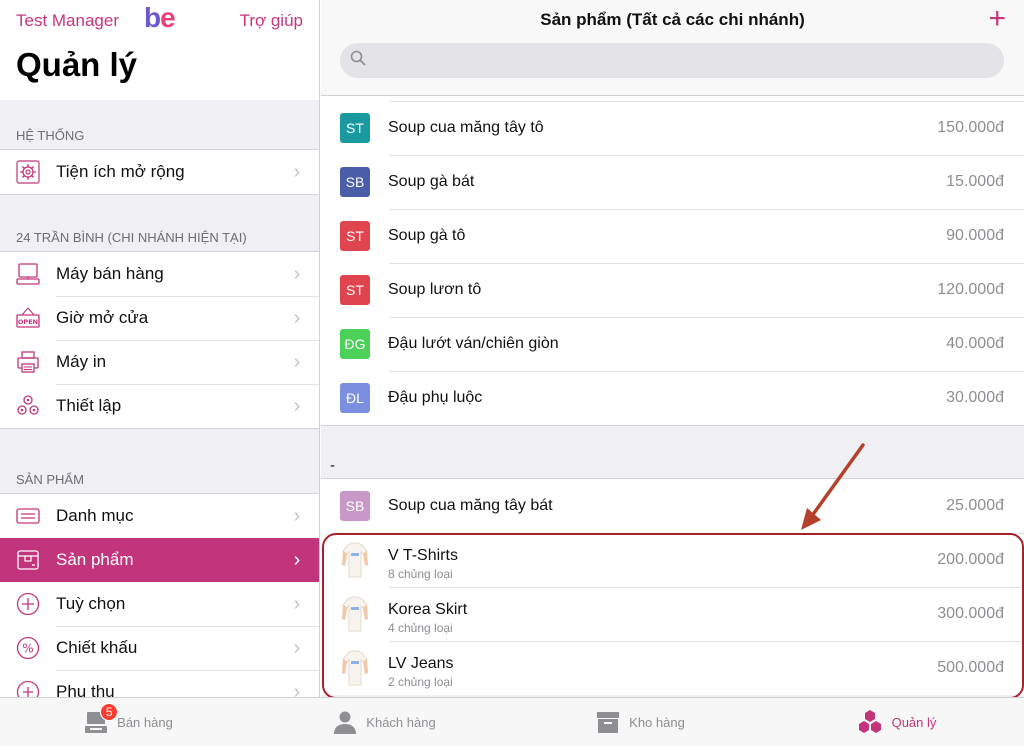  What do you see at coordinates (420, 574) in the screenshot?
I see `product-variant-count: 8 chủng loại` at bounding box center [420, 574].